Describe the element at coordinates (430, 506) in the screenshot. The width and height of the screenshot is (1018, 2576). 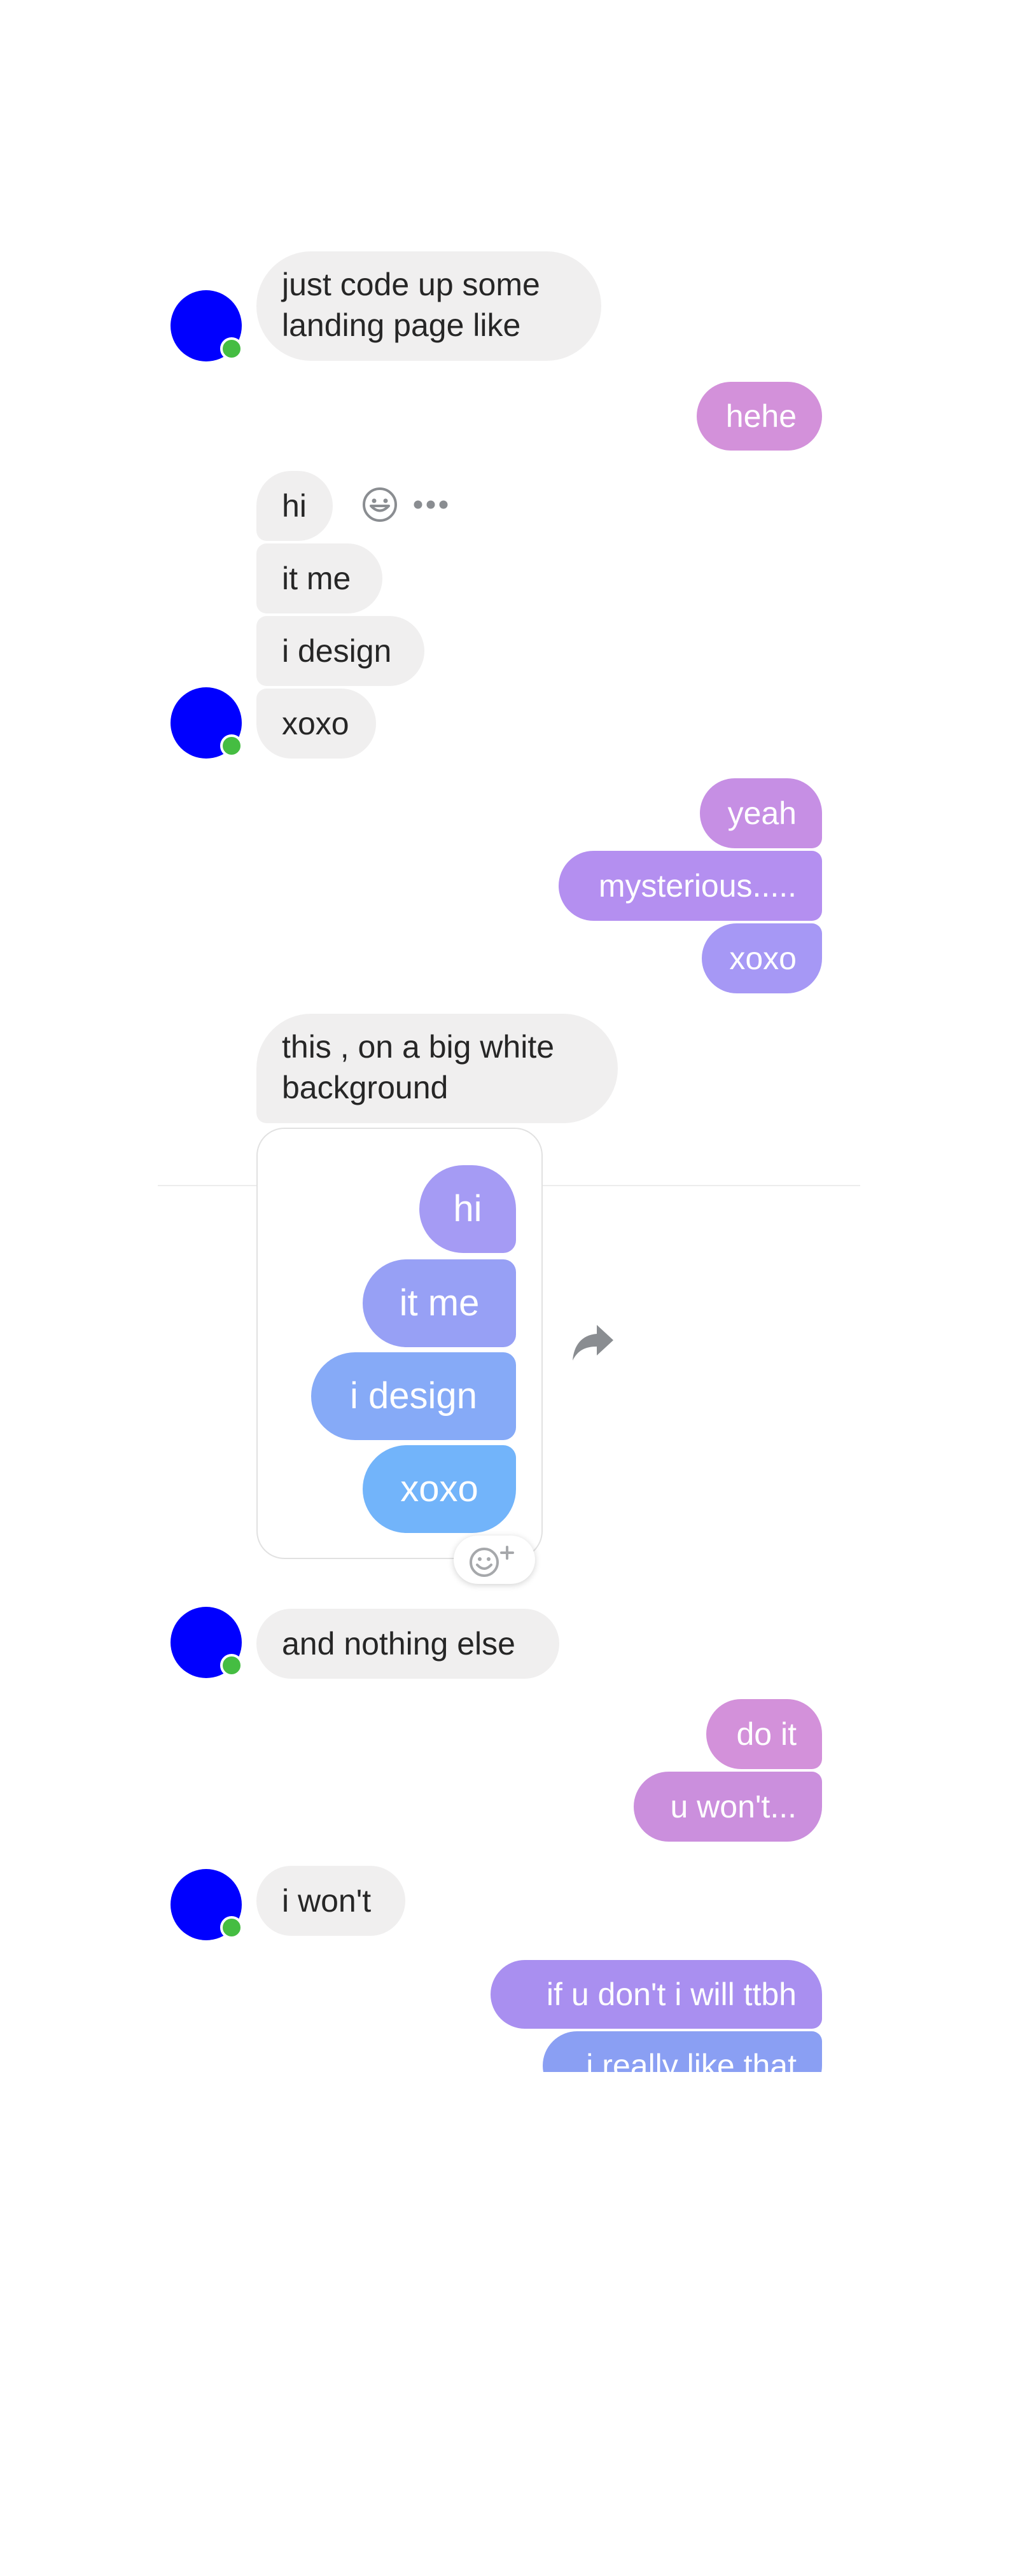
I see `more-dots-icon` at that location.